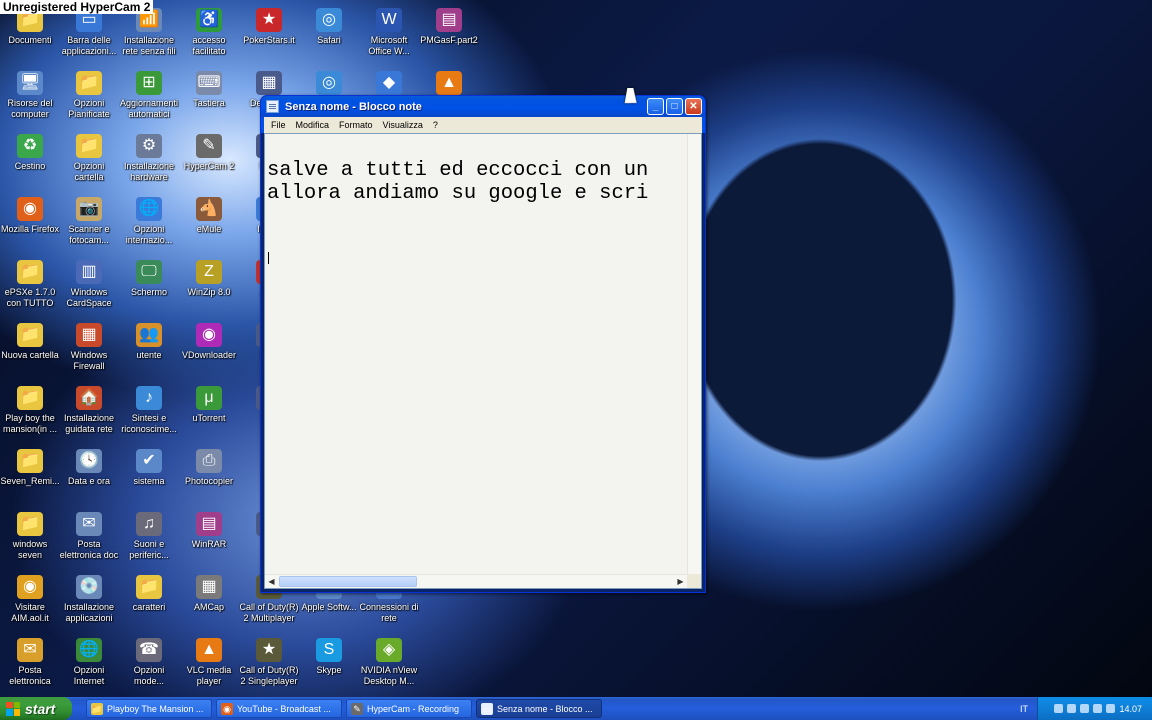 The image size is (1152, 720). Describe the element at coordinates (209, 418) in the screenshot. I see `desktop-icon-label: uTorrent` at that location.